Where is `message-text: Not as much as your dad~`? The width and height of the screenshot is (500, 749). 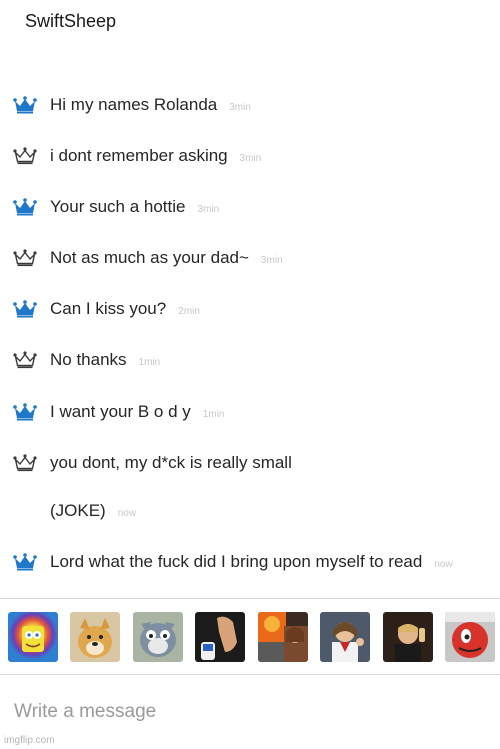 message-text: Not as much as your dad~ is located at coordinates (149, 257).